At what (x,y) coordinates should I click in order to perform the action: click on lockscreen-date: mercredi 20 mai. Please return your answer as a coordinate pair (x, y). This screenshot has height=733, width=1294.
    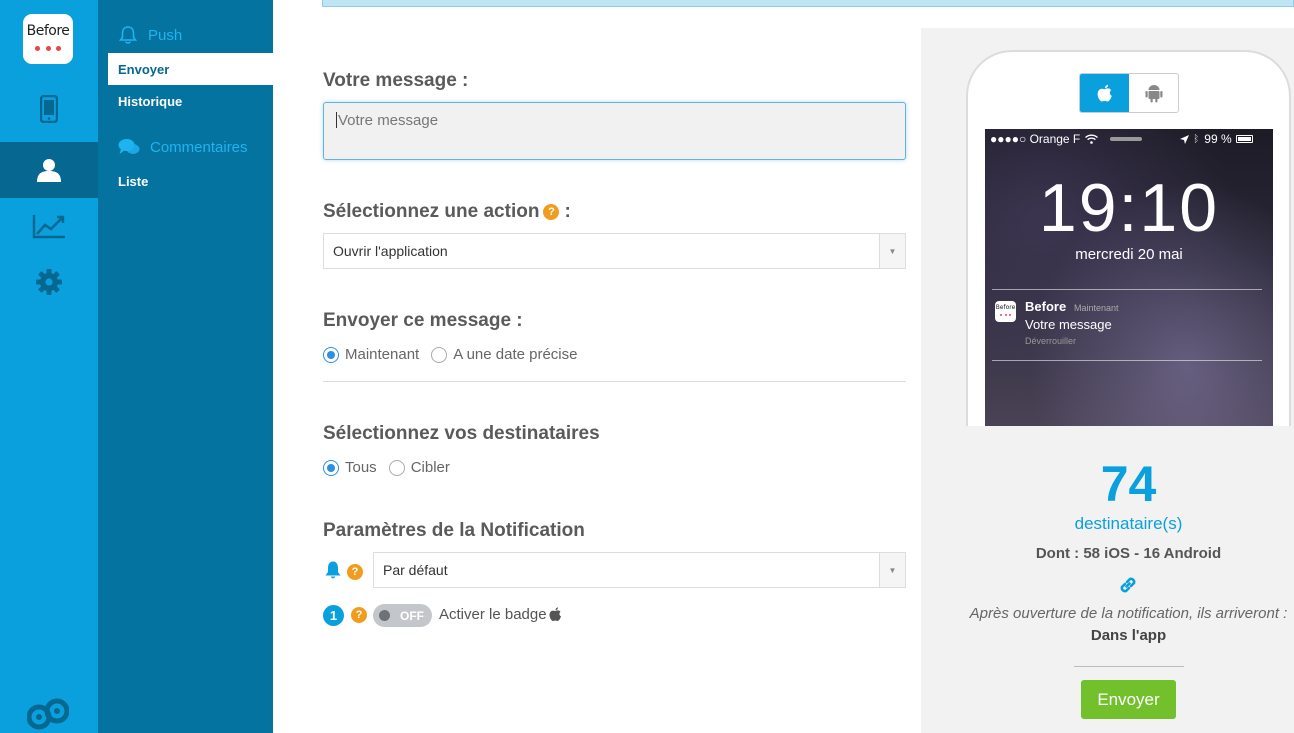
    Looking at the image, I should click on (1129, 254).